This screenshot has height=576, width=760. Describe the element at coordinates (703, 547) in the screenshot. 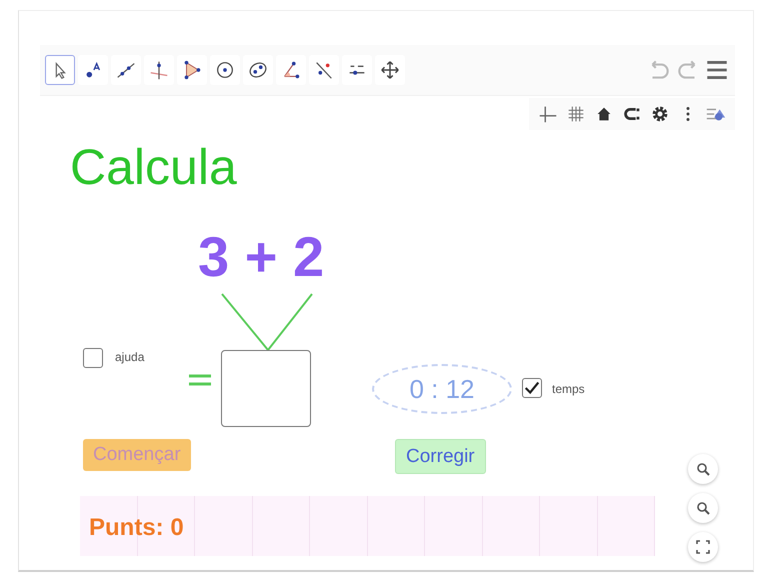

I see `fullscreen-icon` at that location.